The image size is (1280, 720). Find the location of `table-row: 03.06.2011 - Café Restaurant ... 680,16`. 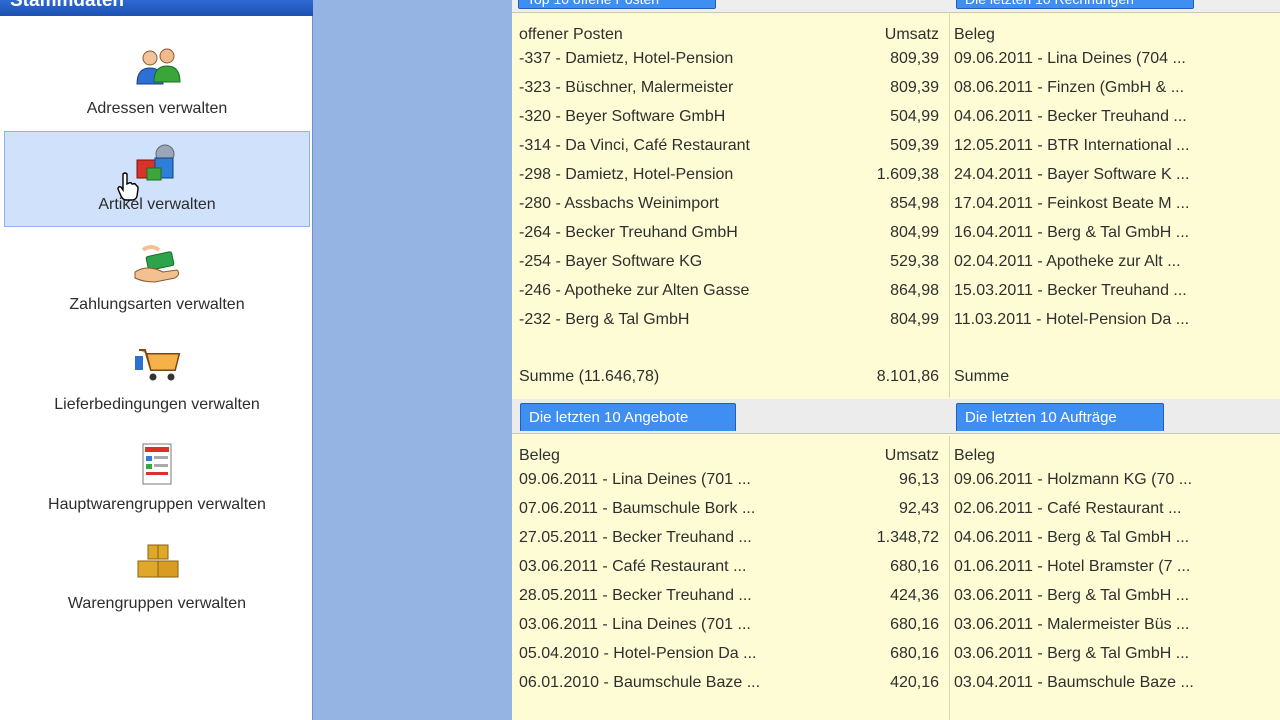

table-row: 03.06.2011 - Café Restaurant ... 680,16 is located at coordinates (730, 571).